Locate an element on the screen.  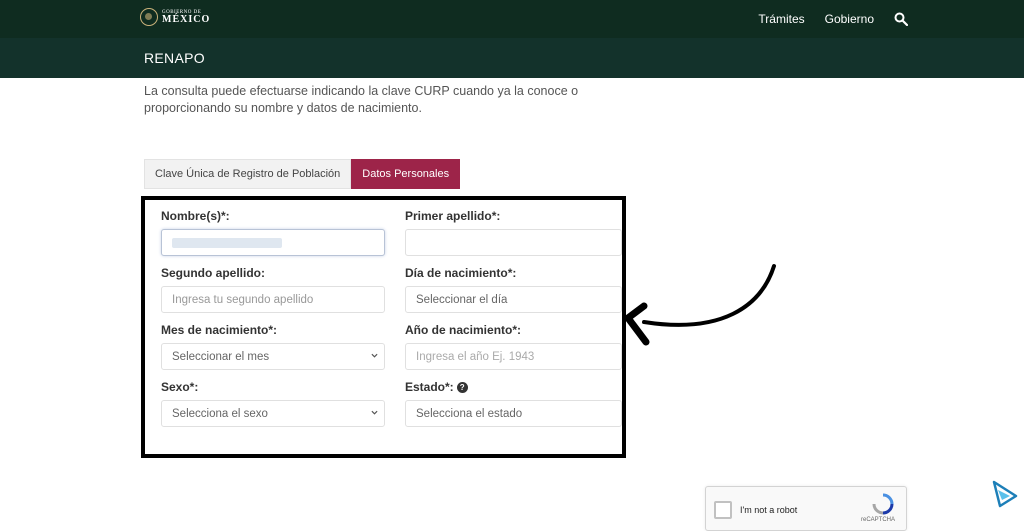
sexo-label: Sexo*: is located at coordinates (180, 387).